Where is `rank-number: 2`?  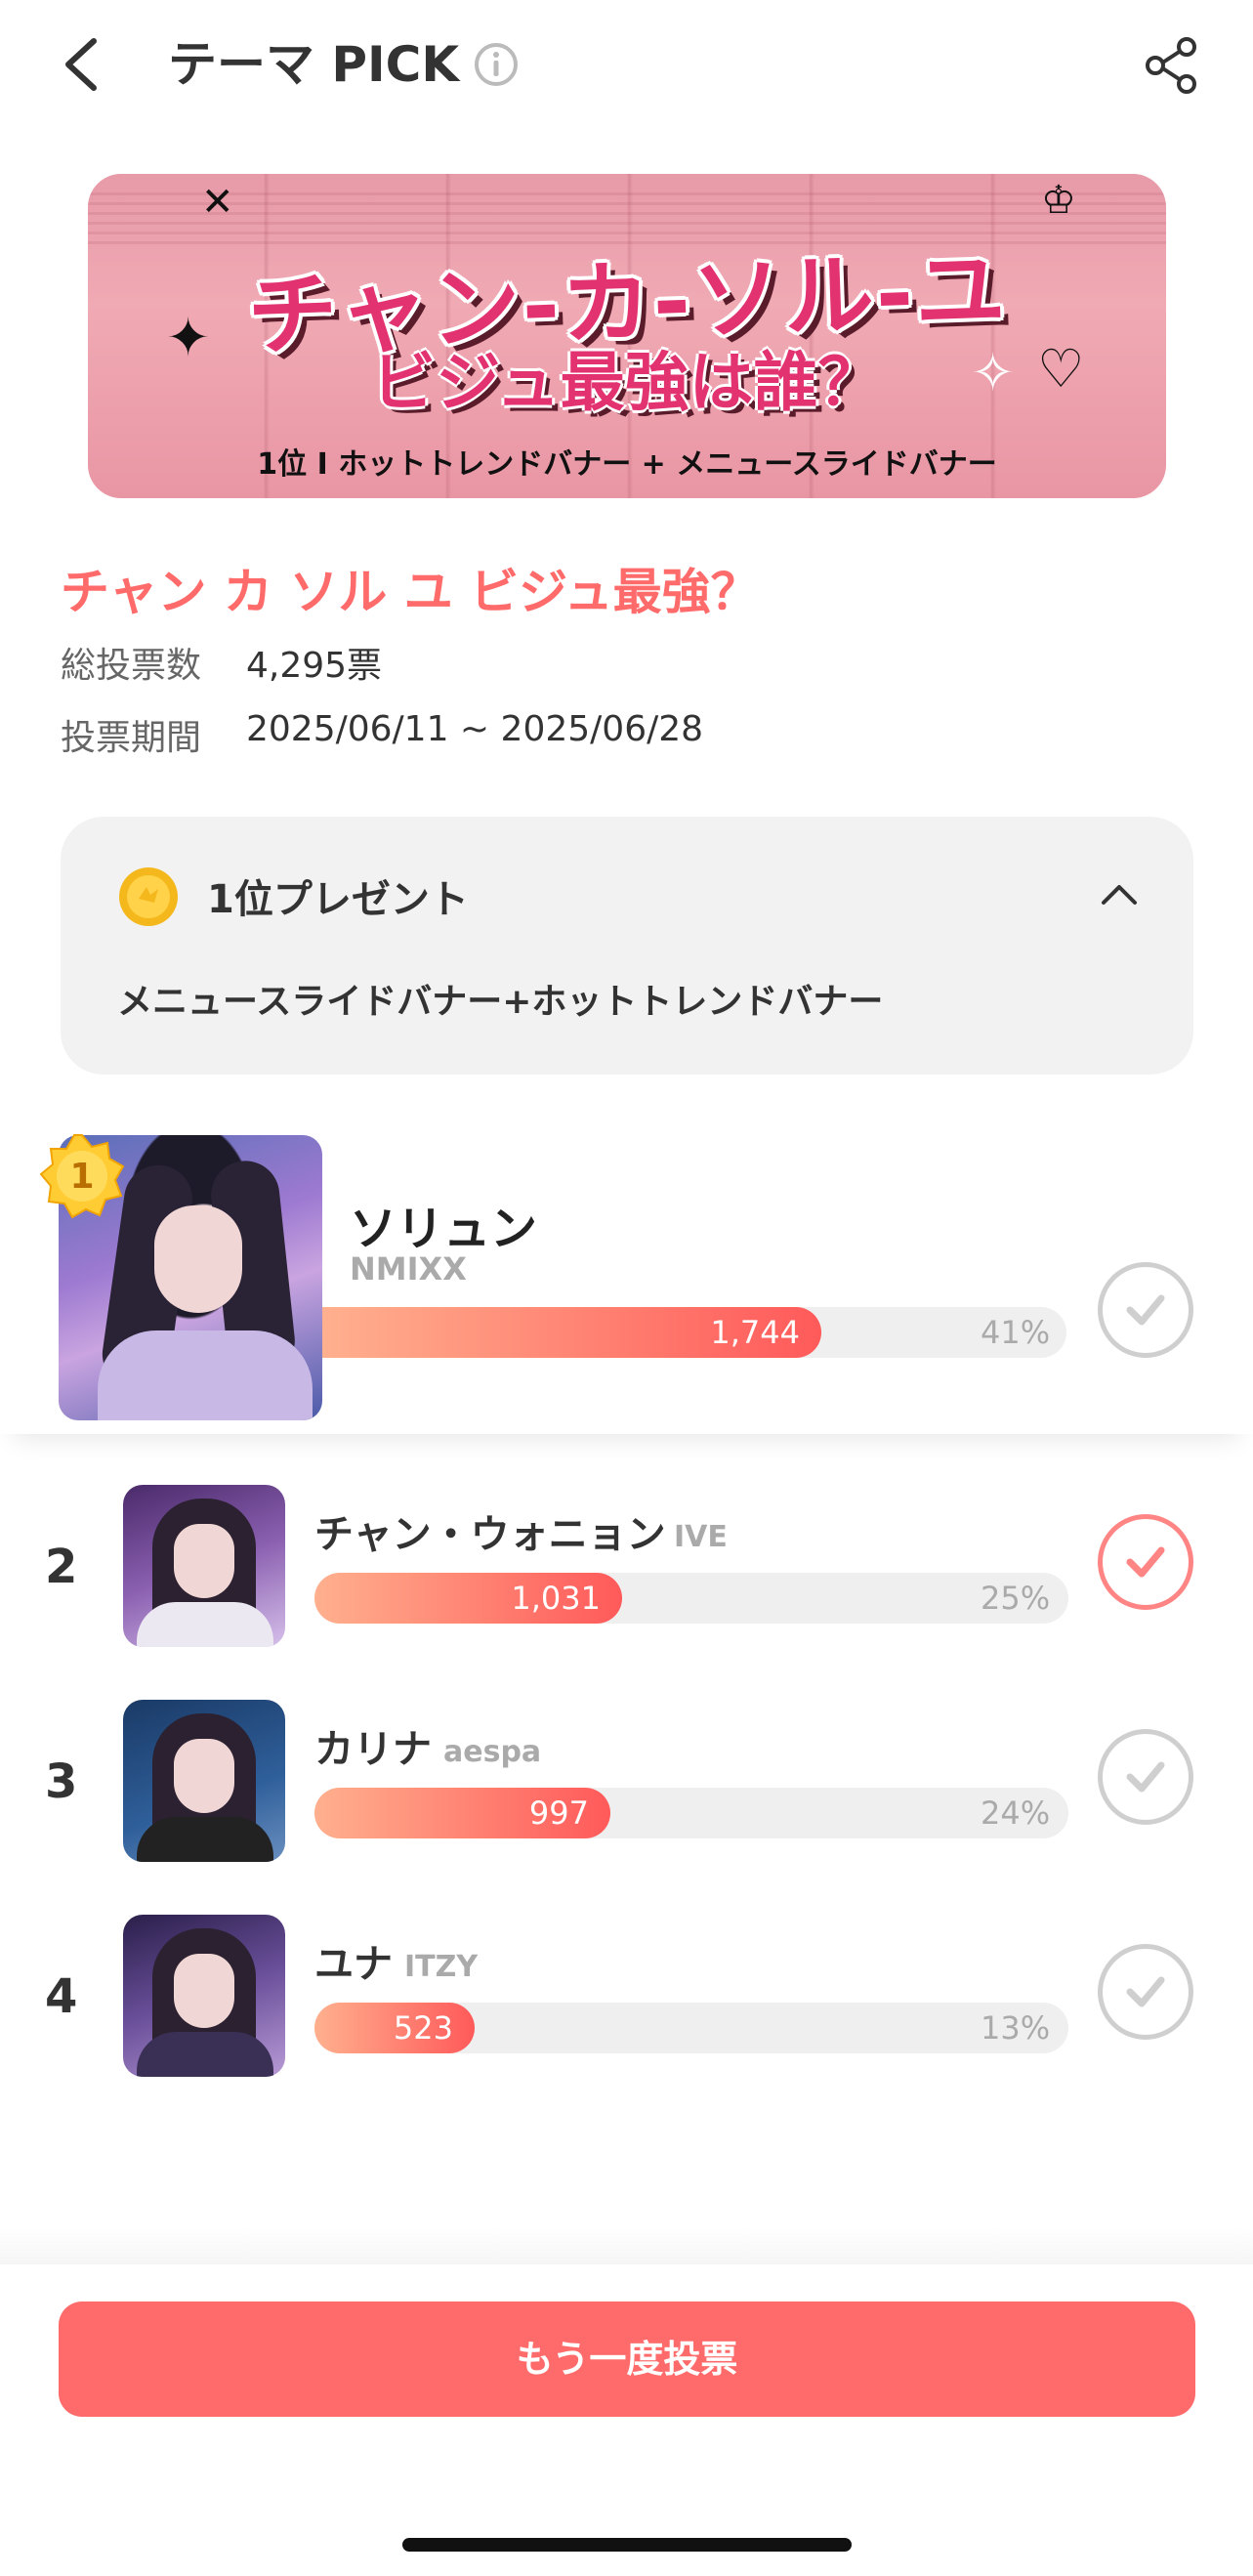
rank-number: 2 is located at coordinates (61, 1567).